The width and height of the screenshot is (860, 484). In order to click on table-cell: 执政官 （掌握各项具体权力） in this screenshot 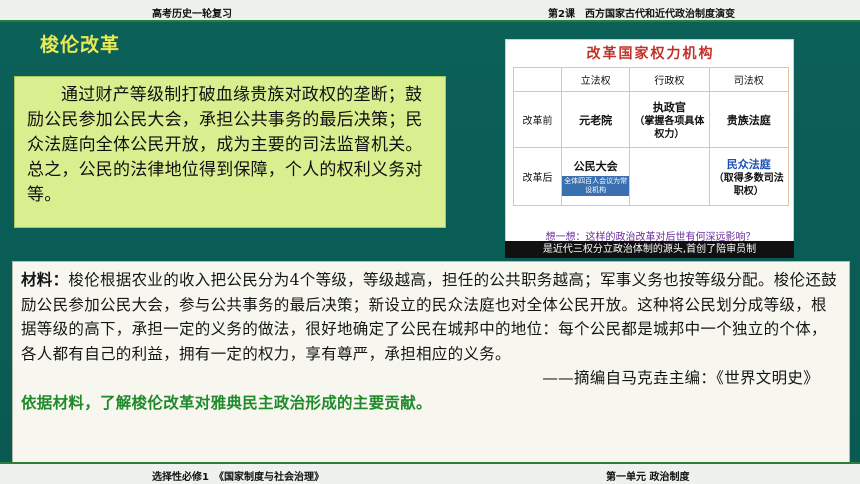, I will do `click(669, 119)`.